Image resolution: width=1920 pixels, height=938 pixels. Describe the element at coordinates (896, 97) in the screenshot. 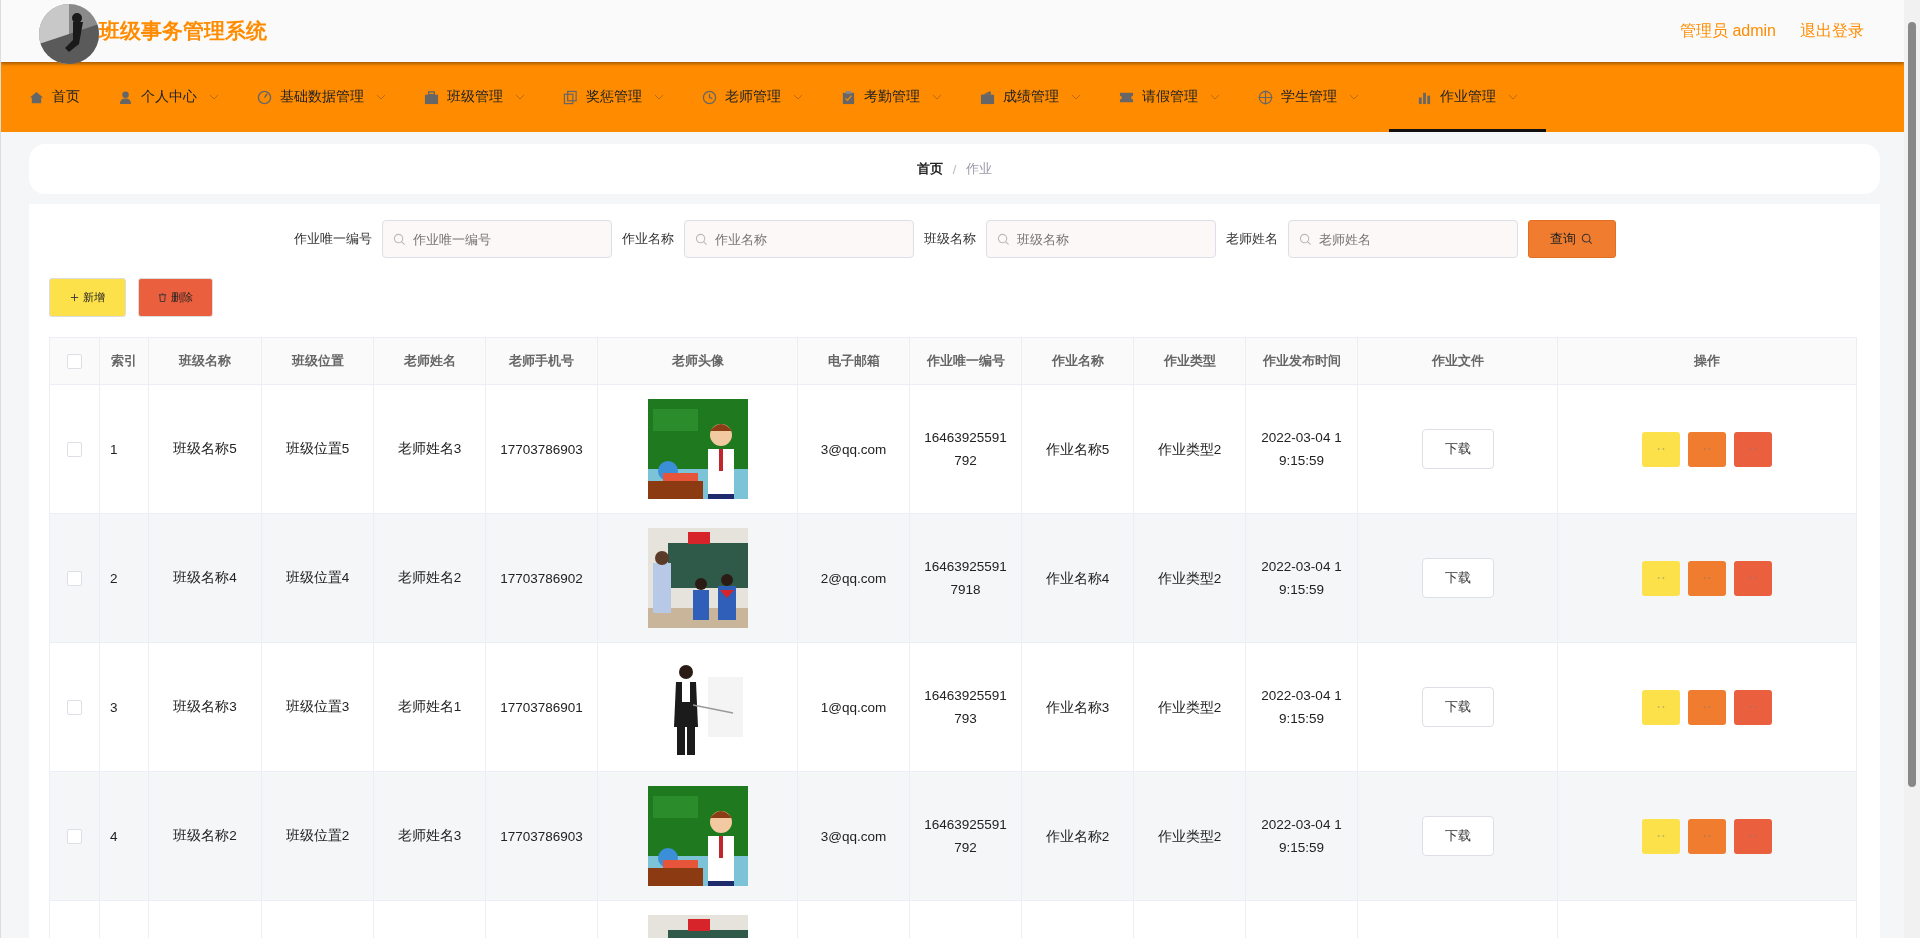

I see `nav-item: 考勤管理` at that location.